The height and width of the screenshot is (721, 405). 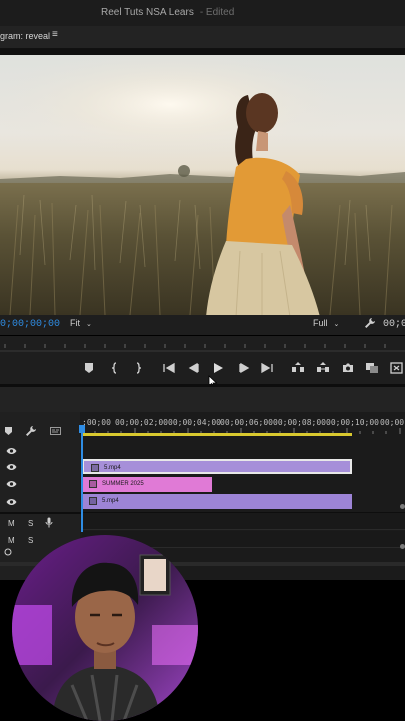 What do you see at coordinates (202, 399) in the screenshot?
I see `timeline-header` at bounding box center [202, 399].